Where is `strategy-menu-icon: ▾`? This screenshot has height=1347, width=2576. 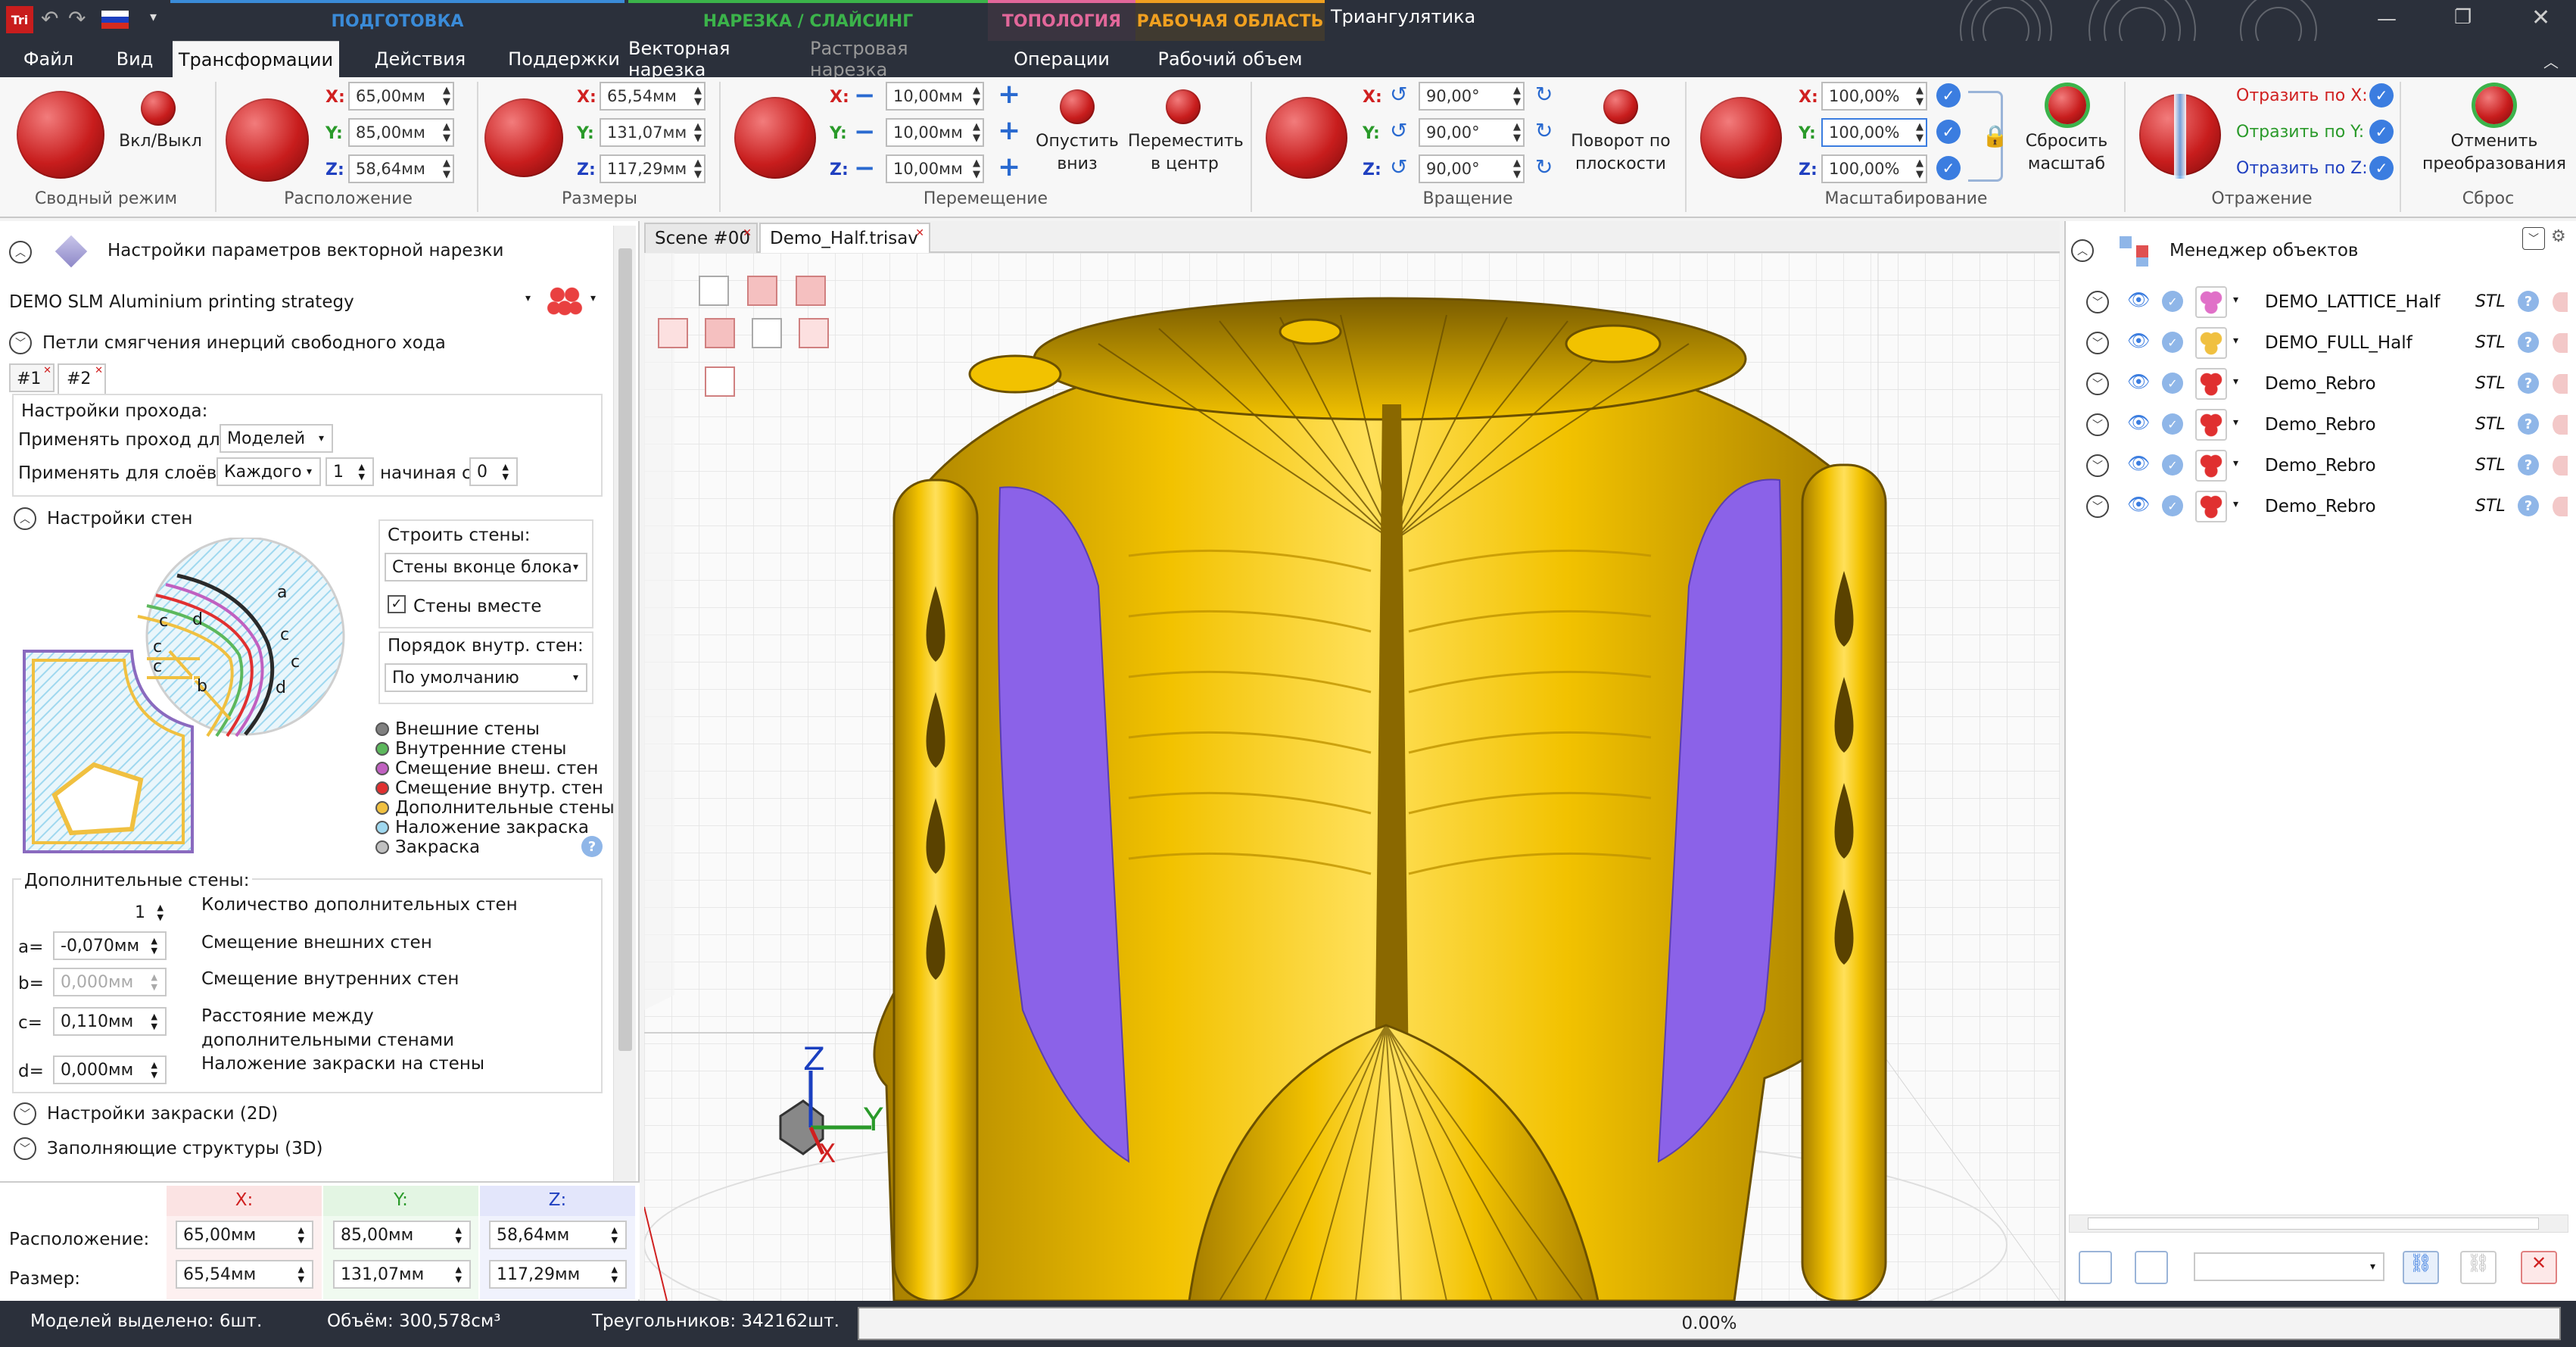
strategy-menu-icon: ▾ is located at coordinates (593, 298).